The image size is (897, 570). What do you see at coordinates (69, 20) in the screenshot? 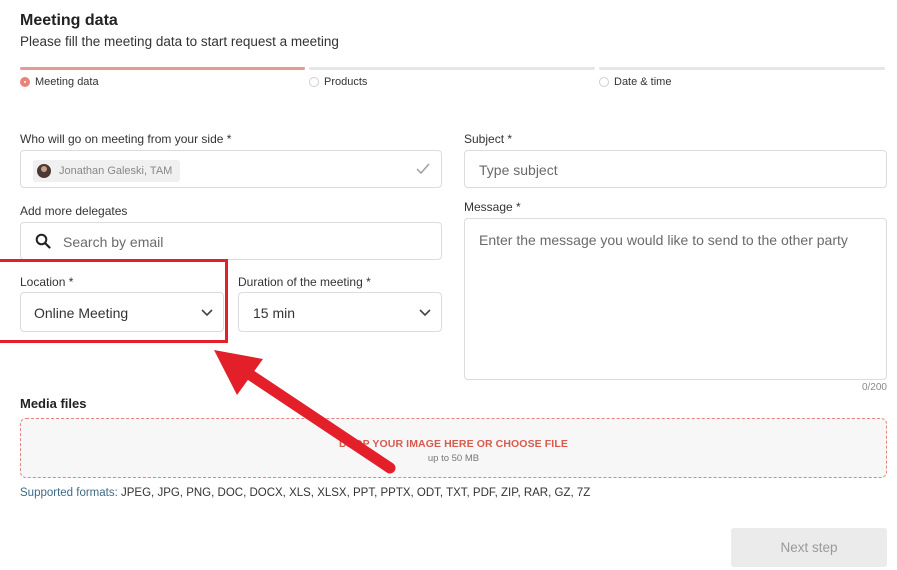
I see `page-title: Meeting data` at bounding box center [69, 20].